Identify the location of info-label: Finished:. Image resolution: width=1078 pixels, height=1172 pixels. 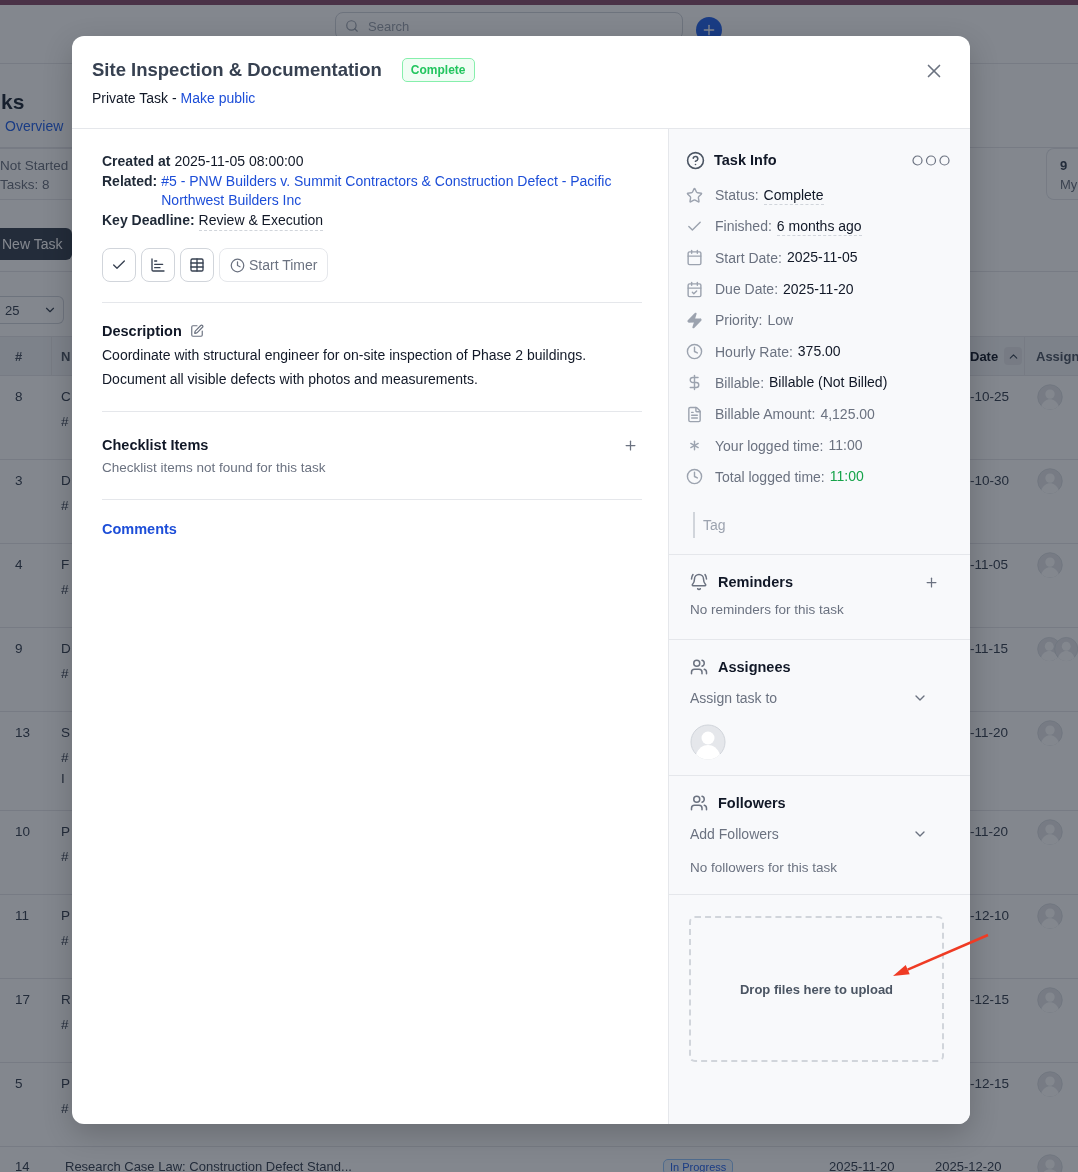
(743, 226).